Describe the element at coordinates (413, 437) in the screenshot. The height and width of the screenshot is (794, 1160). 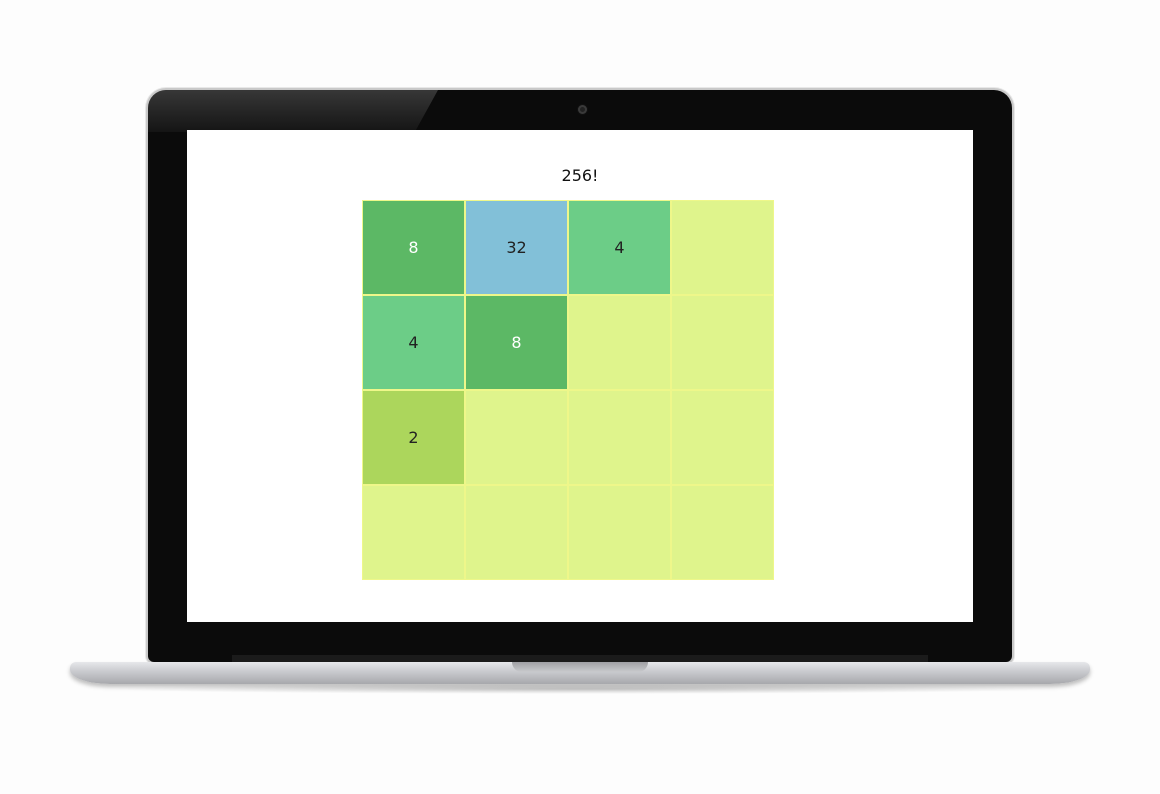
I see `game-tile: 2` at that location.